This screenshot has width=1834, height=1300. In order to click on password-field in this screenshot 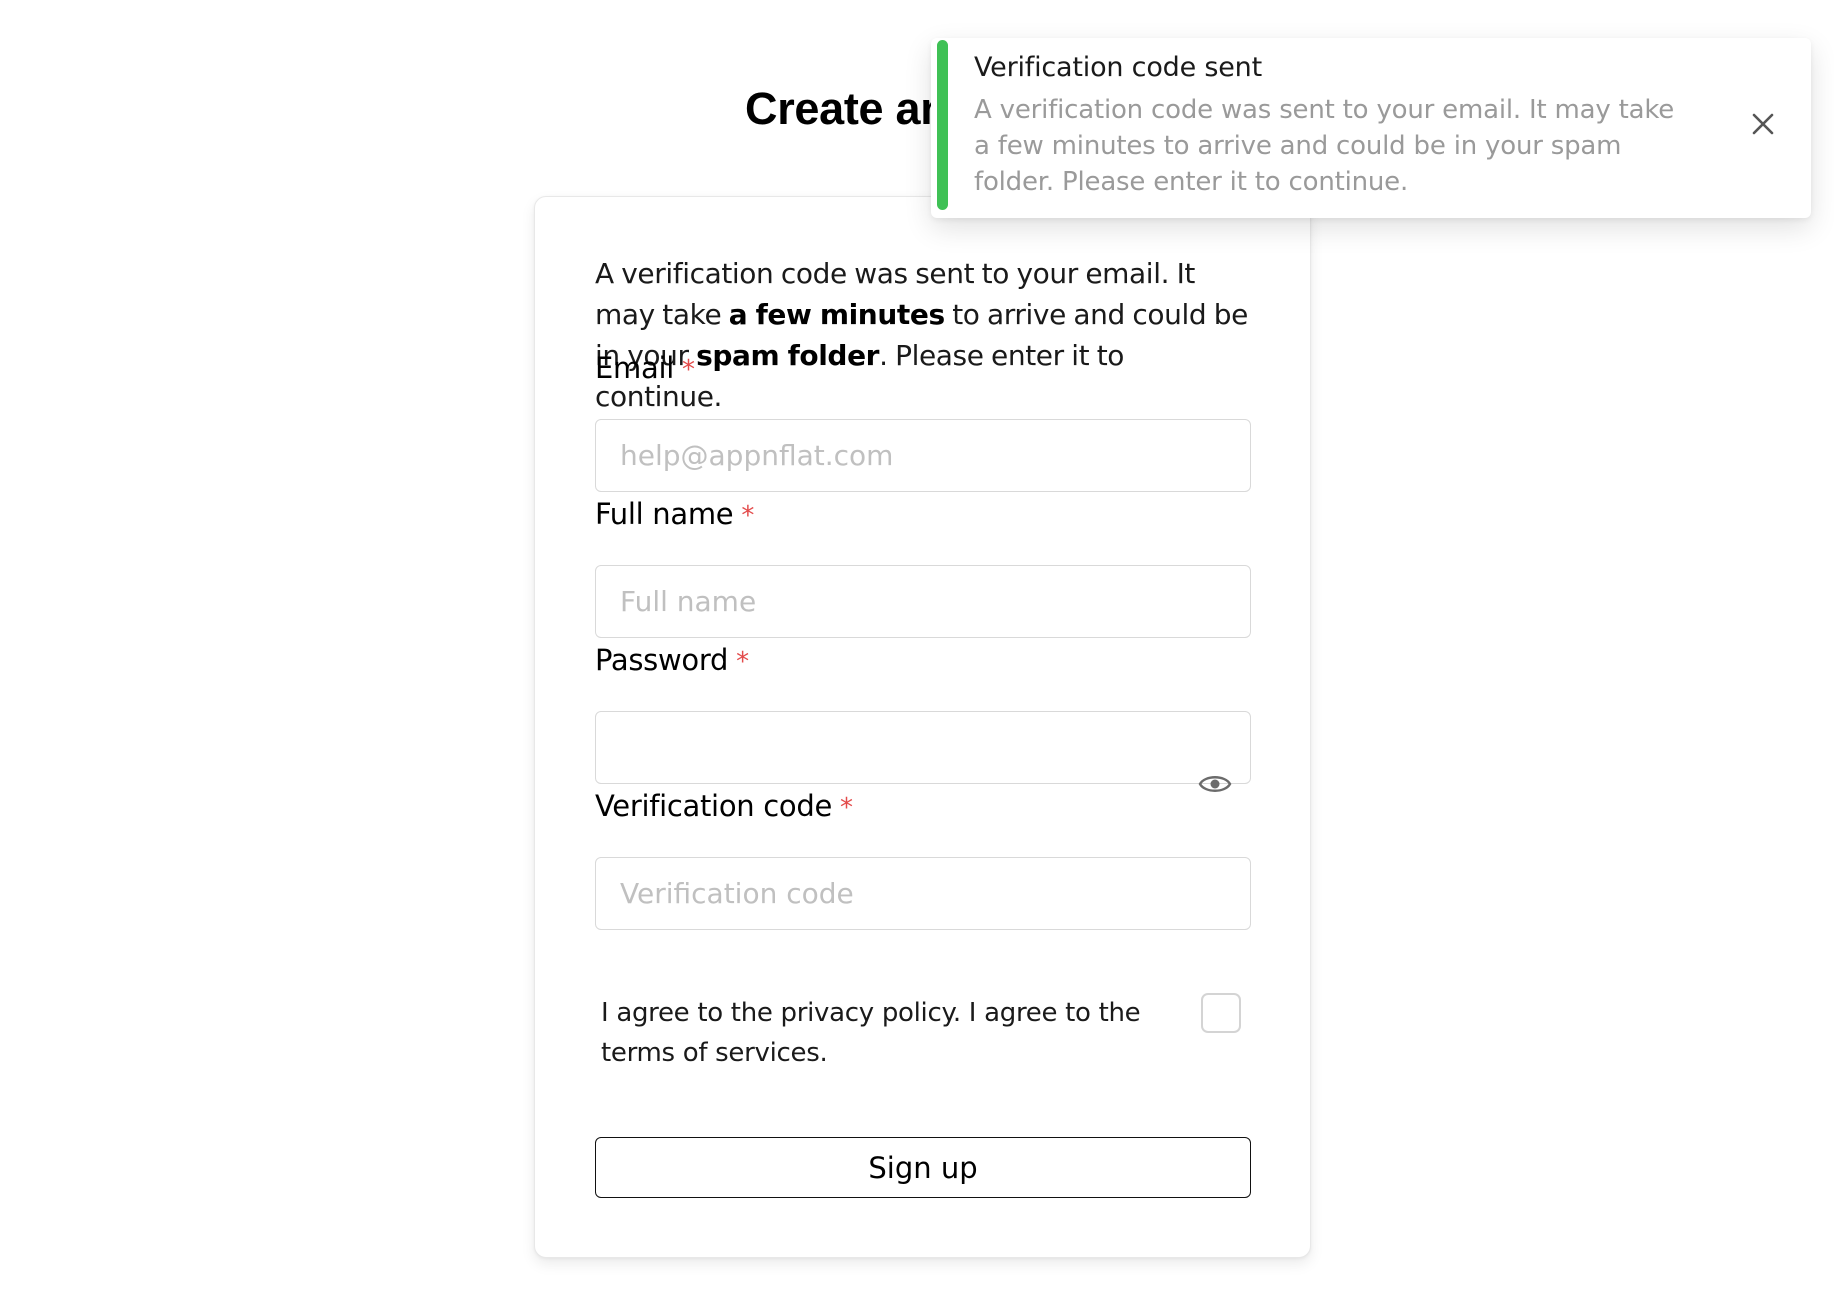, I will do `click(923, 747)`.